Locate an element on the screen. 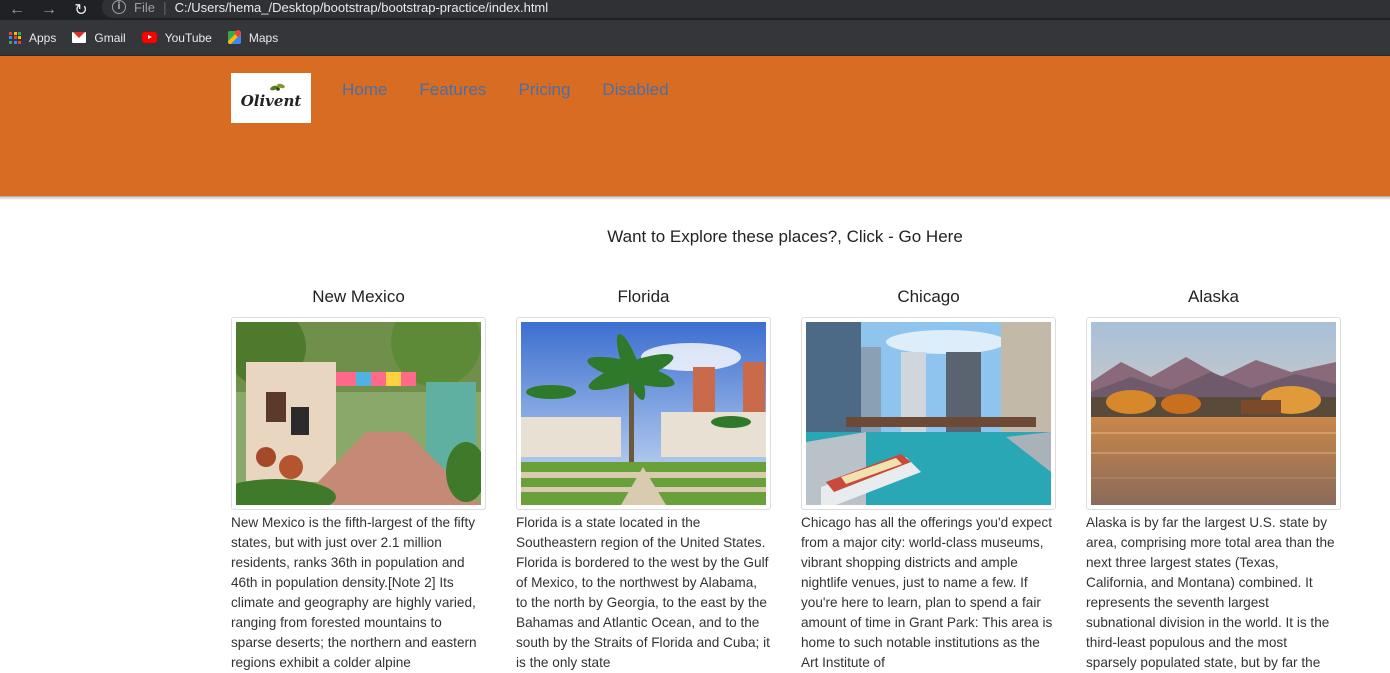  alaska-photo is located at coordinates (1213, 413).